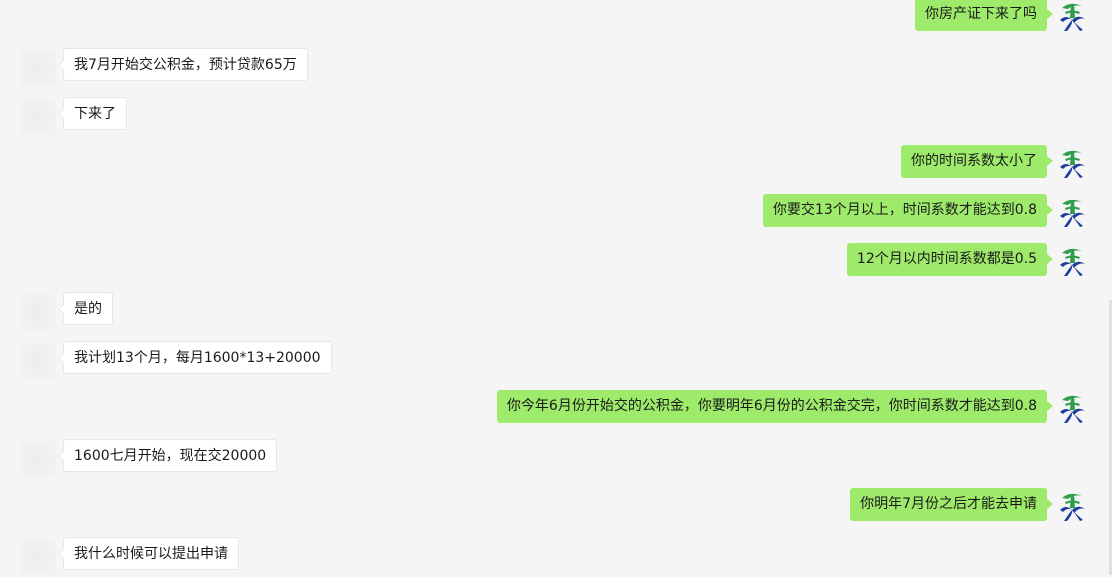 The width and height of the screenshot is (1112, 577). Describe the element at coordinates (775, 406) in the screenshot. I see `message-bubble-outgoing: 你今年6月份开始交的公积金，你要明年6月份的公积金交完，你时间系数才能达到0.8` at that location.